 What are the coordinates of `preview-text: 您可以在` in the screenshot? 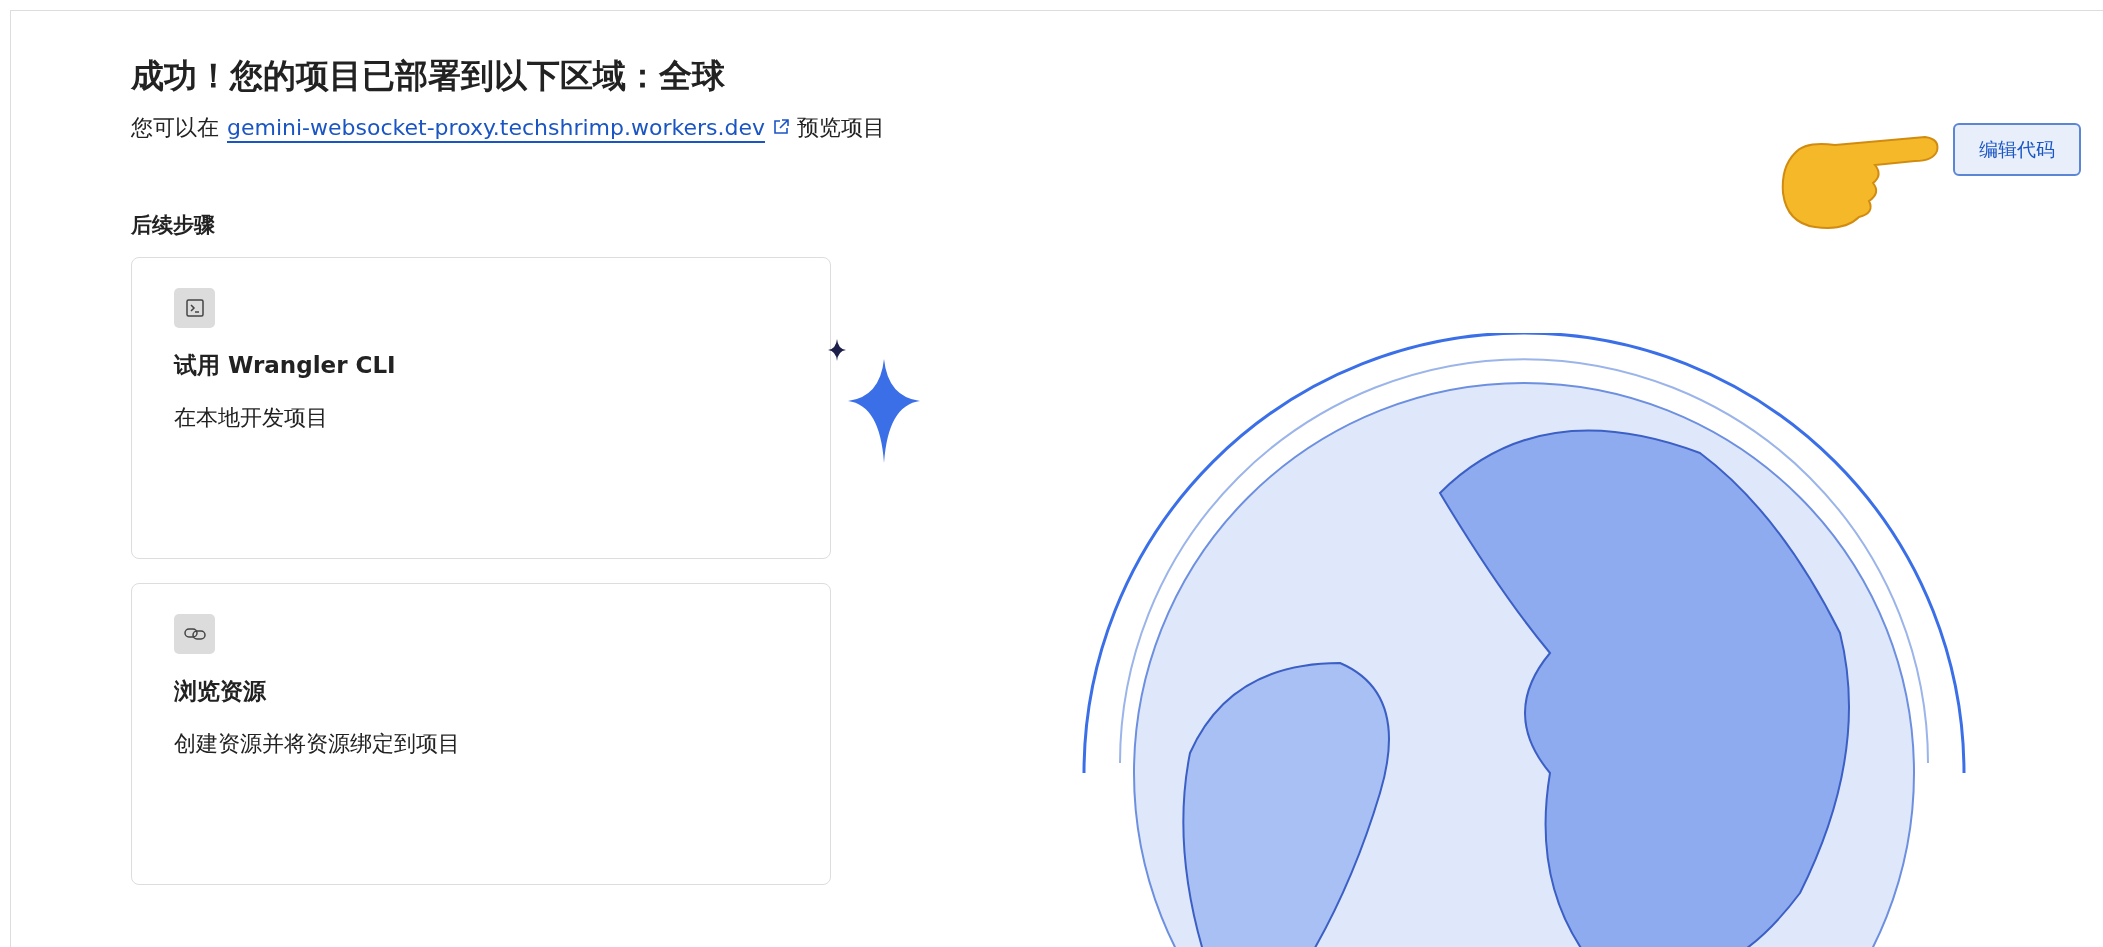 It's located at (175, 127).